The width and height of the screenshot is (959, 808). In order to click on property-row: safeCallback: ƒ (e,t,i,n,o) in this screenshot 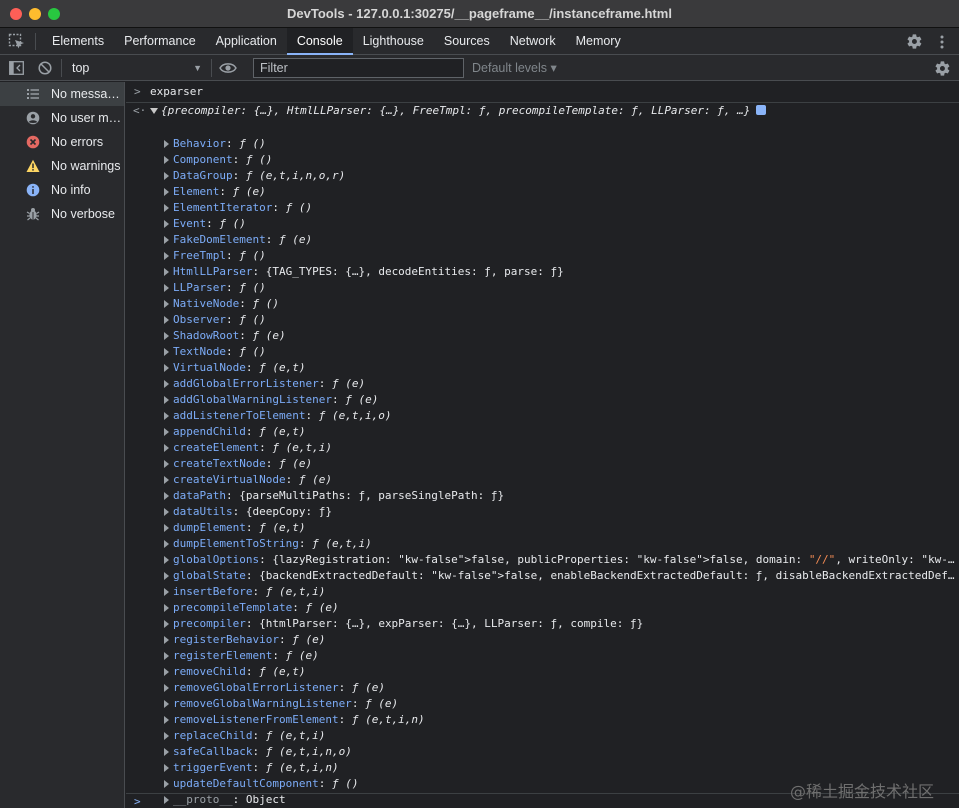, I will do `click(561, 752)`.